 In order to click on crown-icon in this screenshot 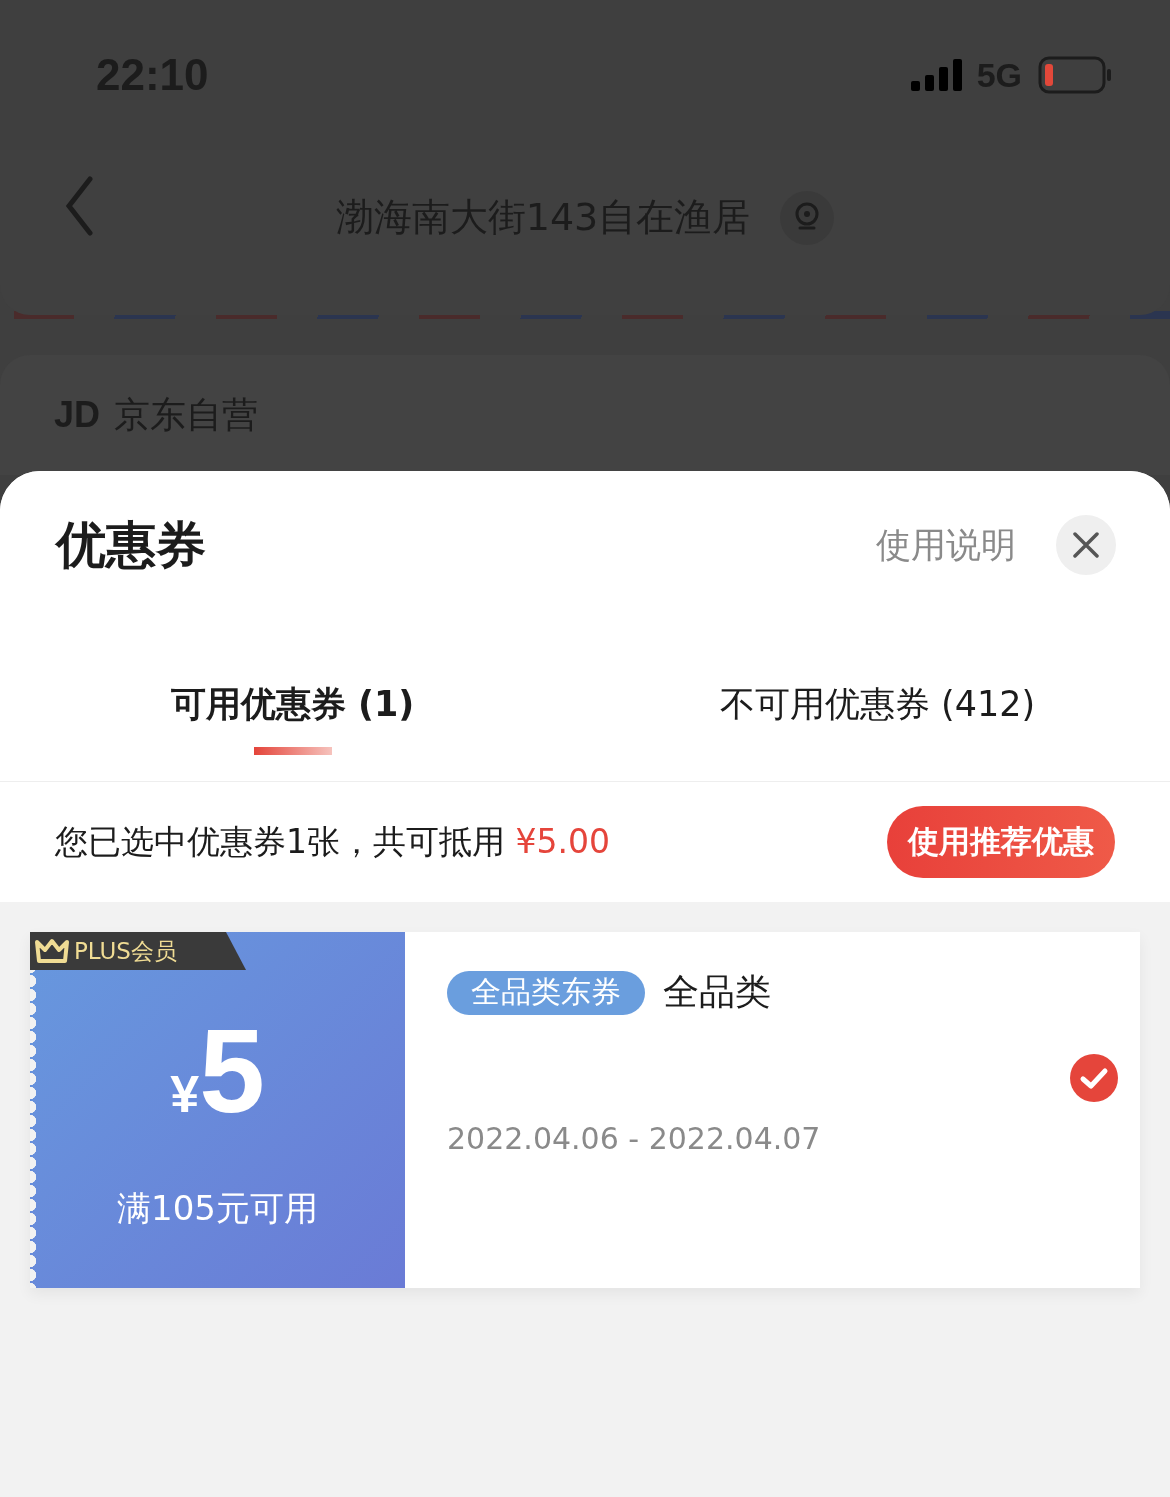, I will do `click(52, 951)`.